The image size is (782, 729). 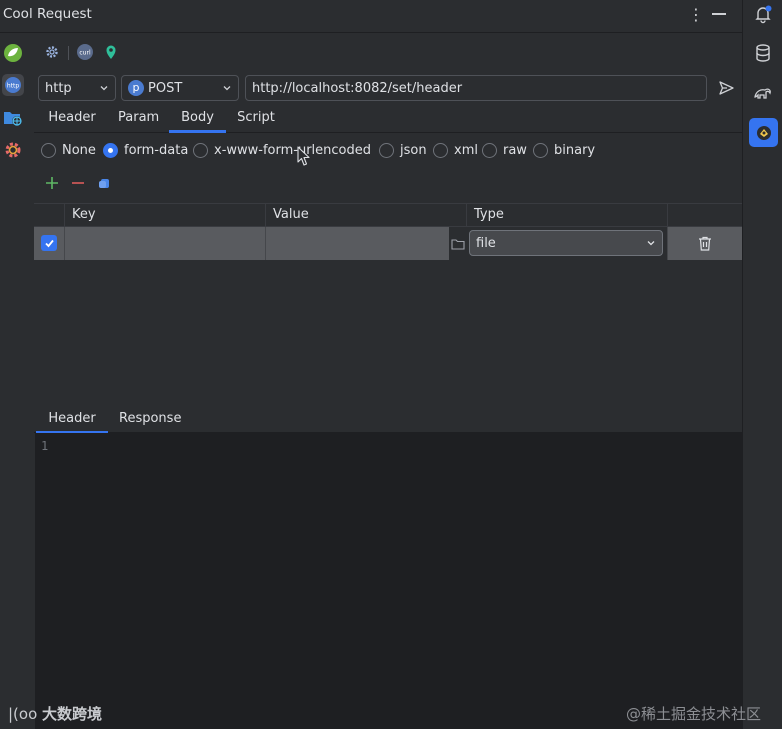 I want to click on send-icon, so click(x=726, y=88).